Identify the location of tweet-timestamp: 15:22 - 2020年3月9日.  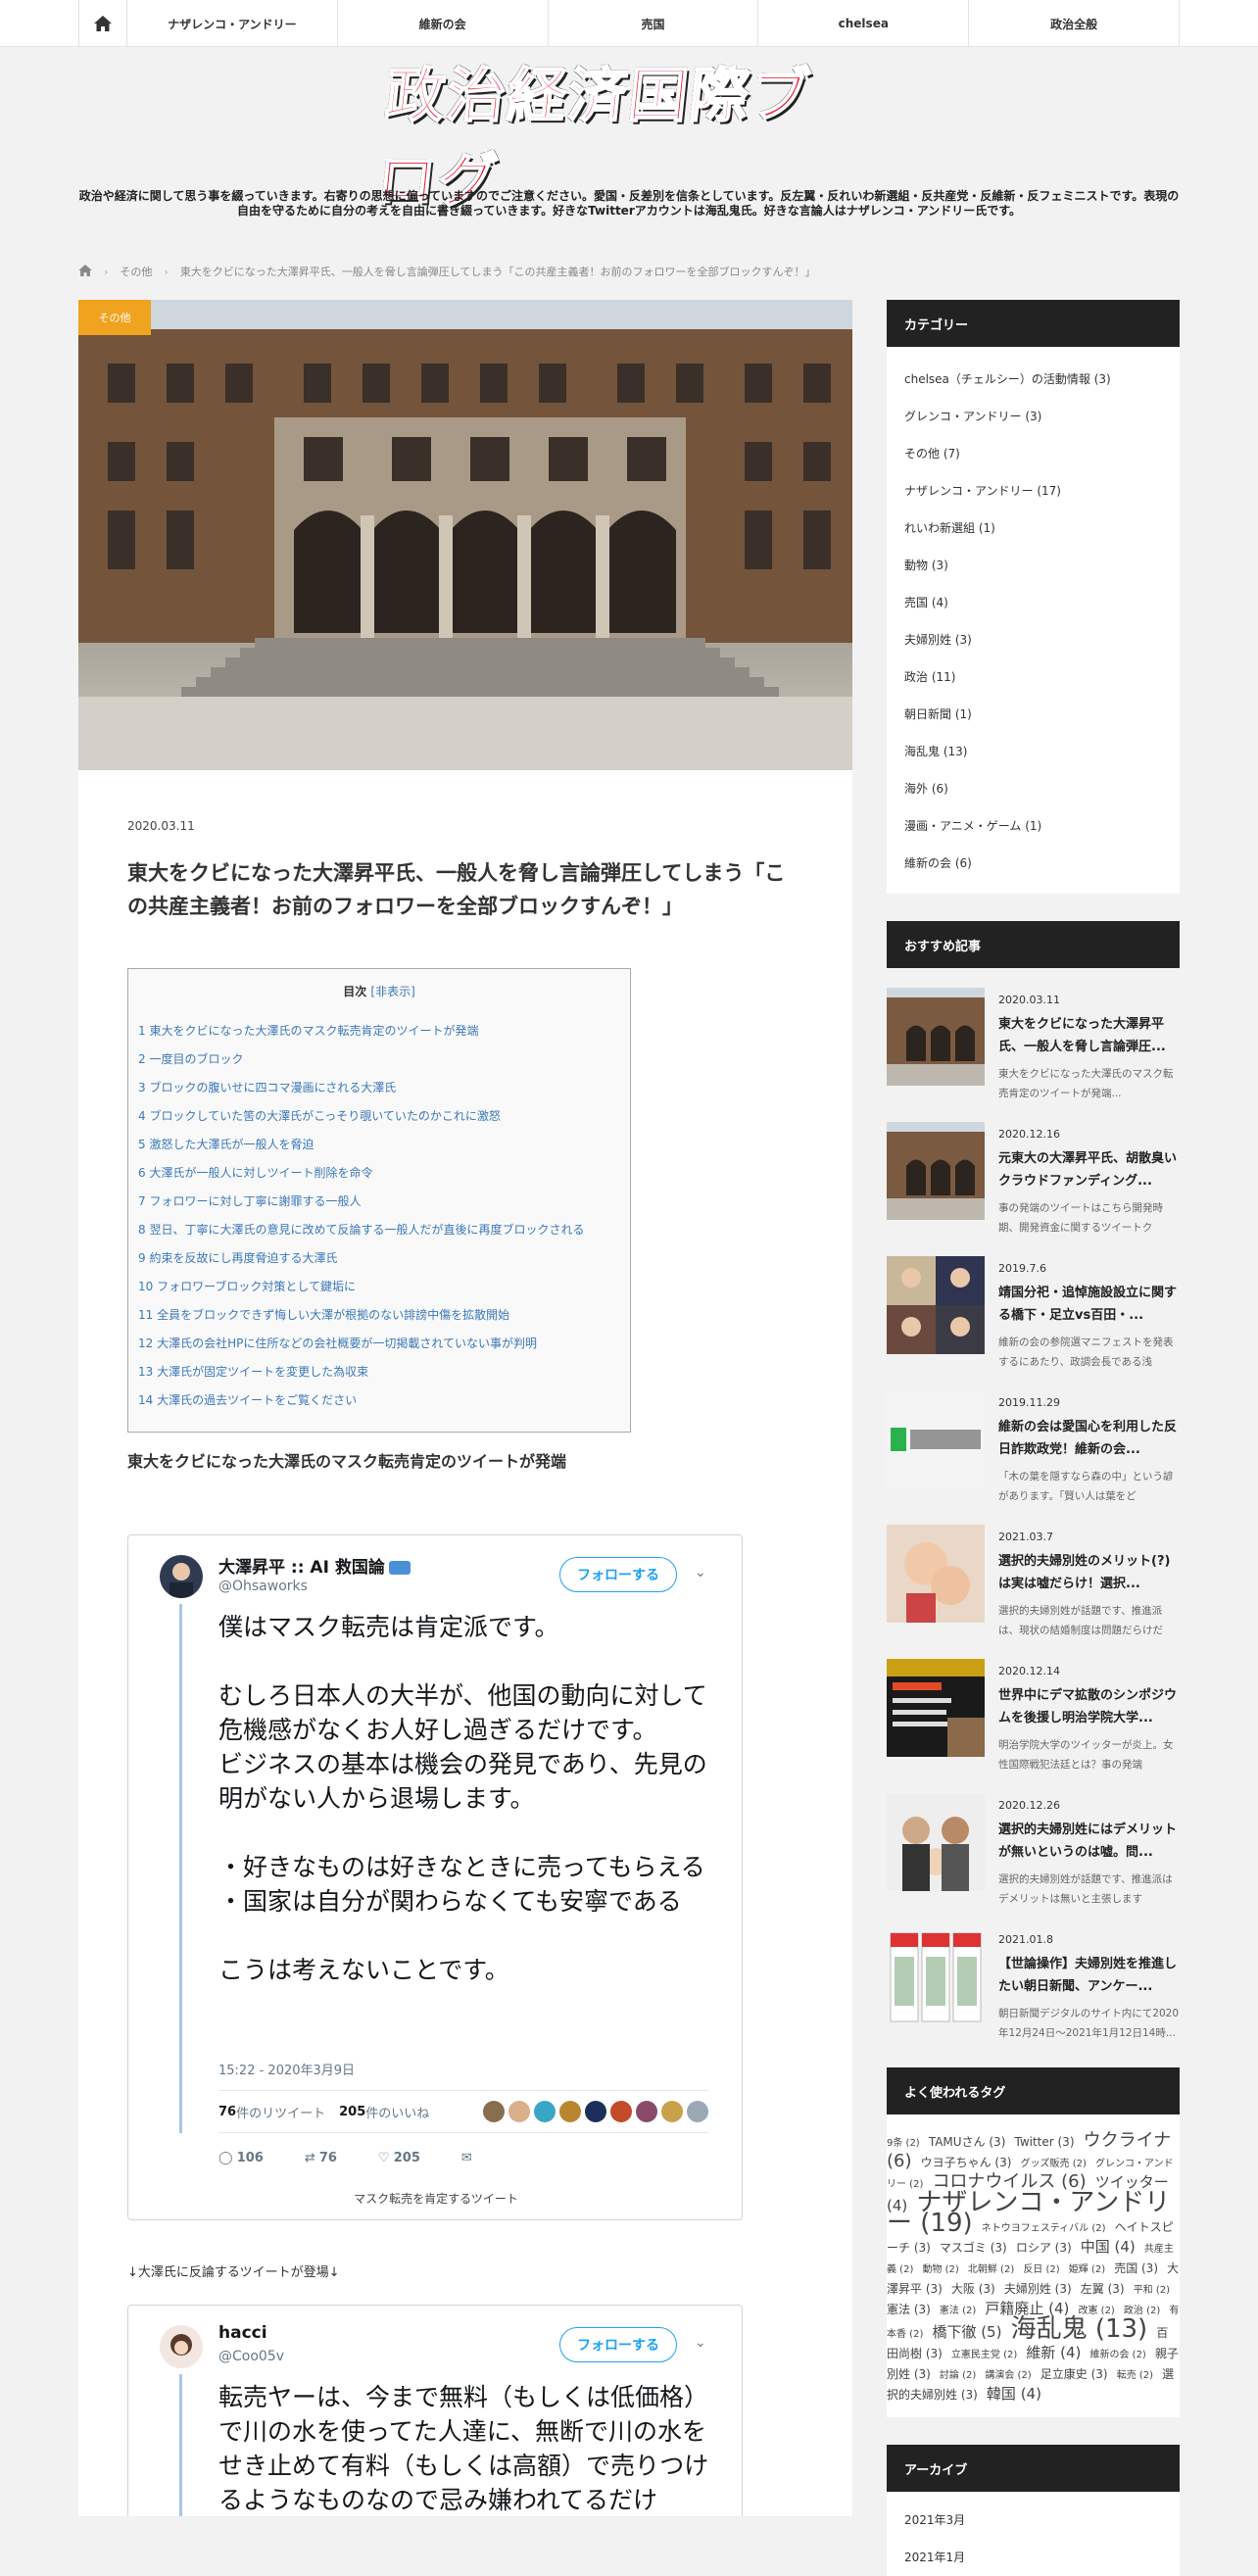
(286, 2069).